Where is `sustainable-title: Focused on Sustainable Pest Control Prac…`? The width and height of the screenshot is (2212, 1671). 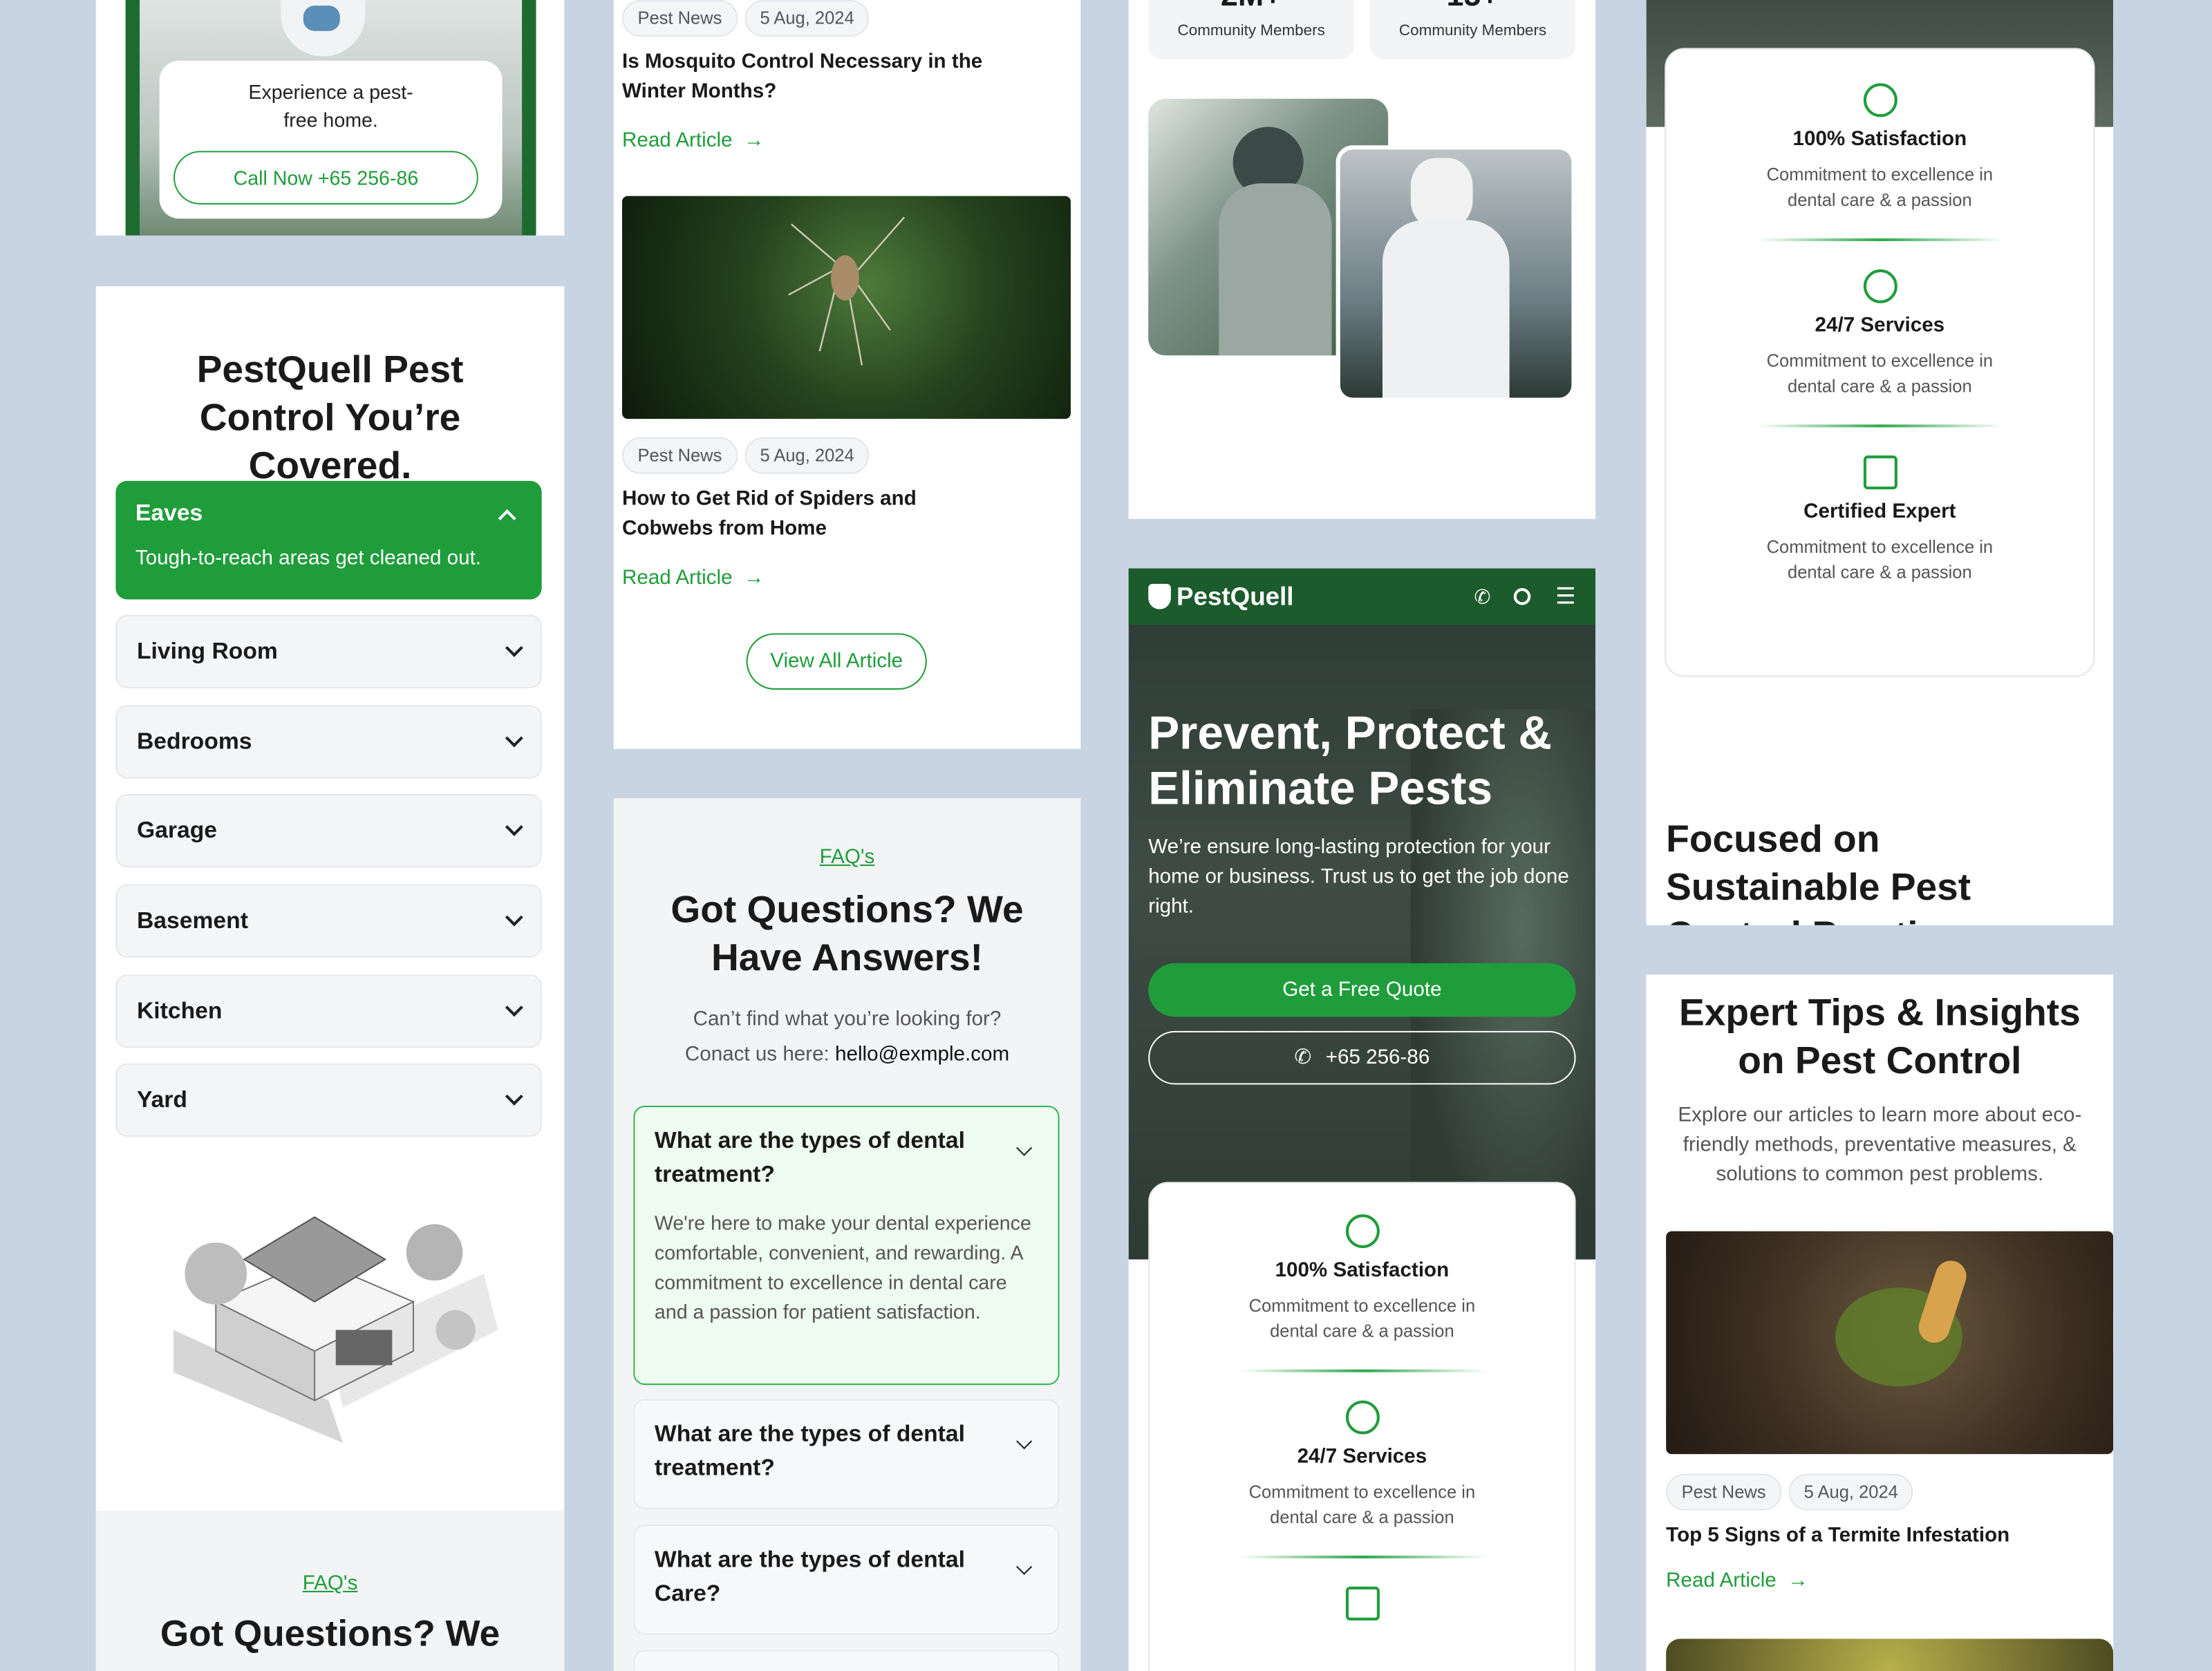
sustainable-title: Focused on Sustainable Pest Control Prac… is located at coordinates (1824, 871).